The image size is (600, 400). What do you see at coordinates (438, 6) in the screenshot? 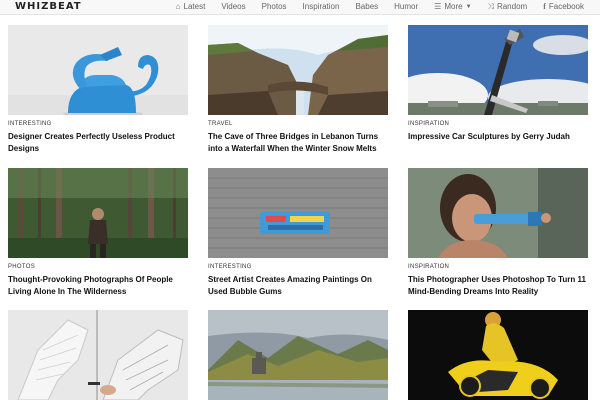
I see `list-icon: ☰` at bounding box center [438, 6].